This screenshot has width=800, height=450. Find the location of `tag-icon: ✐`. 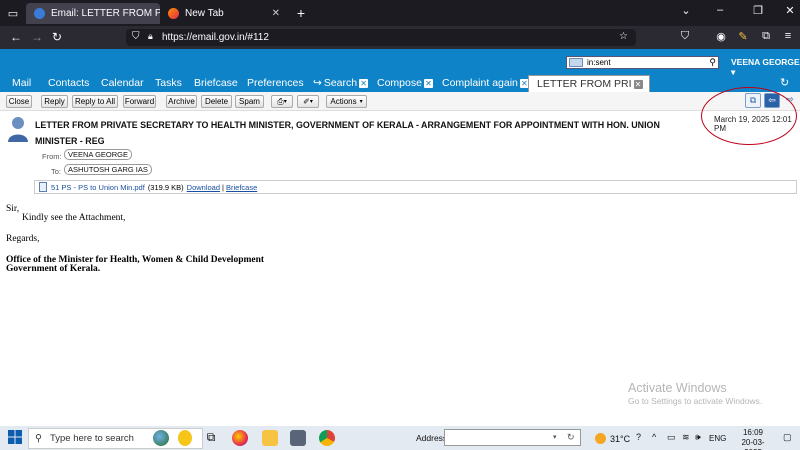

tag-icon: ✐ is located at coordinates (306, 101).